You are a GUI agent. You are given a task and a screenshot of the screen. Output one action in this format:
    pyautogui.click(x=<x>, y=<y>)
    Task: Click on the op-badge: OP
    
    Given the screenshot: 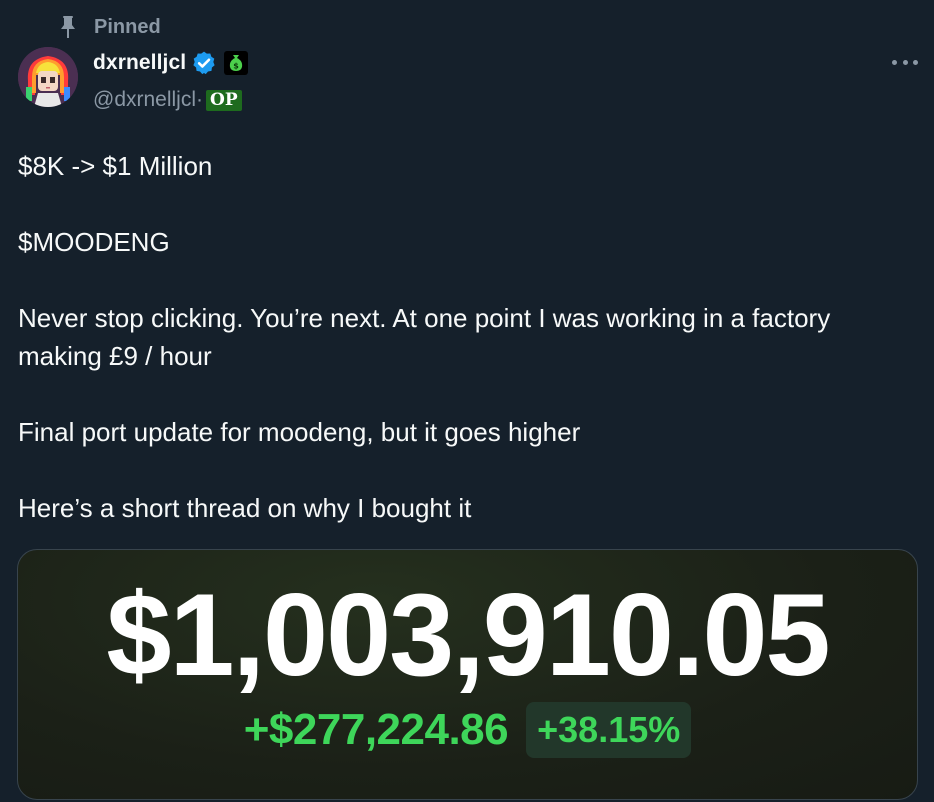 What is the action you would take?
    pyautogui.click(x=224, y=100)
    